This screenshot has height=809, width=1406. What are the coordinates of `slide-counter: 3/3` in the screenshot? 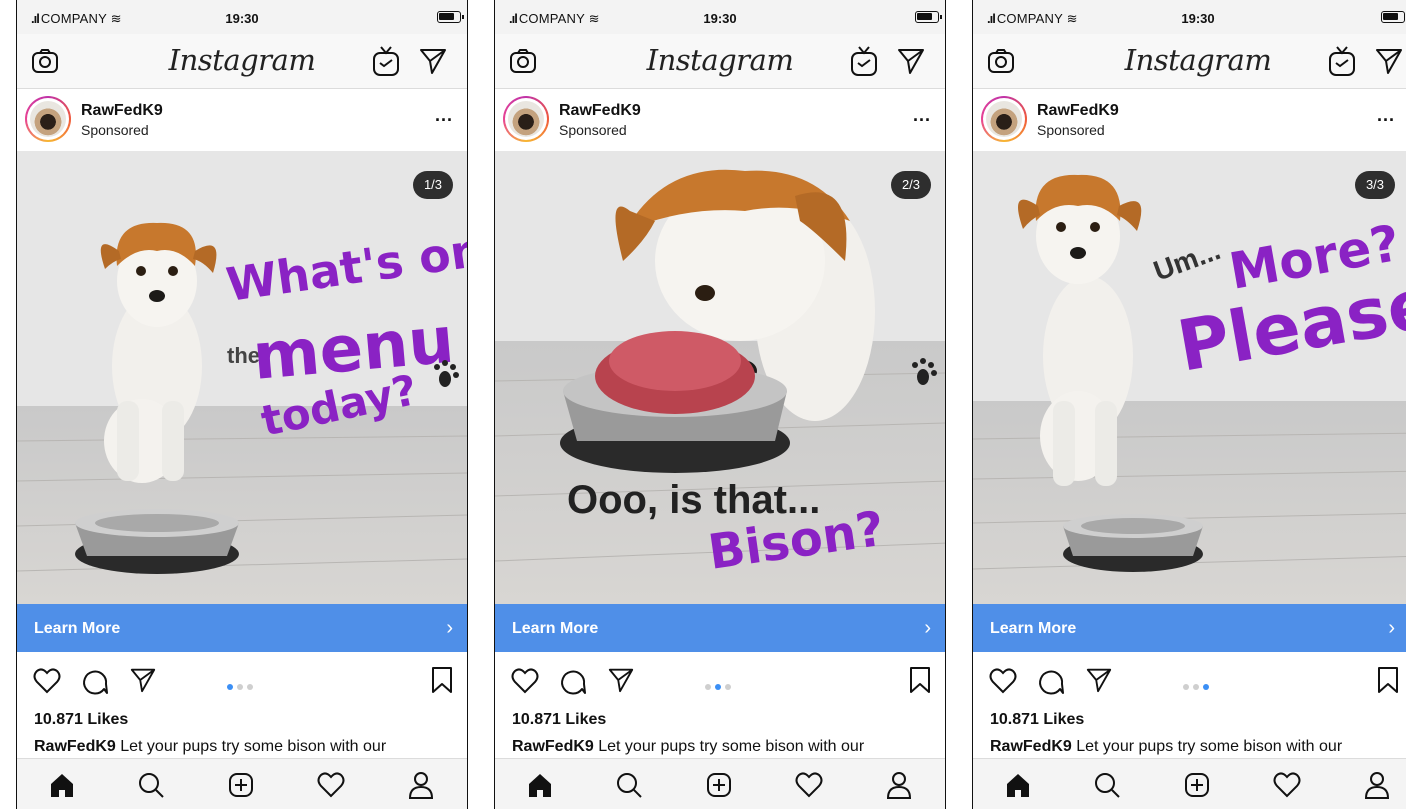 It's located at (1375, 185).